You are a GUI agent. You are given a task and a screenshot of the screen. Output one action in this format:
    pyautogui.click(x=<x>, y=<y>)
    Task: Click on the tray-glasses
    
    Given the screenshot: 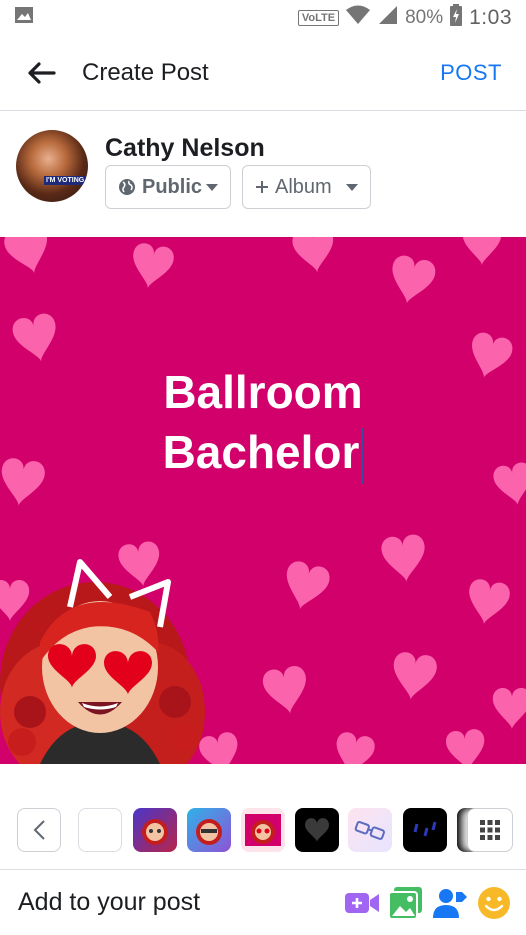 What is the action you would take?
    pyautogui.click(x=370, y=830)
    